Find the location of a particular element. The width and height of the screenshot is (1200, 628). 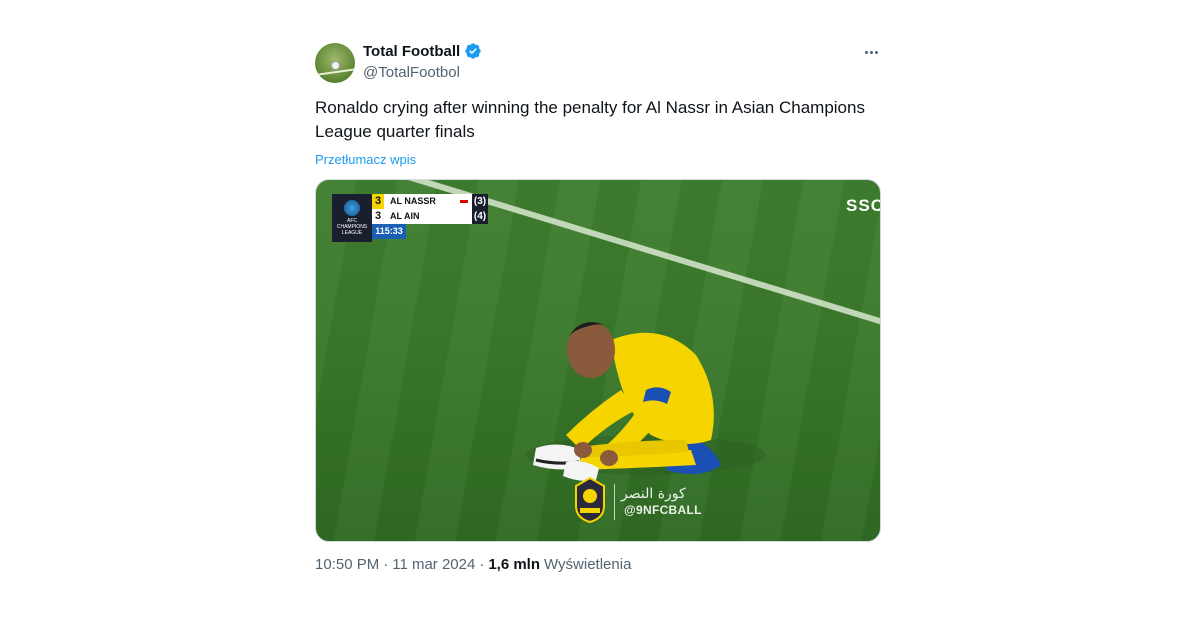

tweet-date: 11 mar 2024 is located at coordinates (433, 564).